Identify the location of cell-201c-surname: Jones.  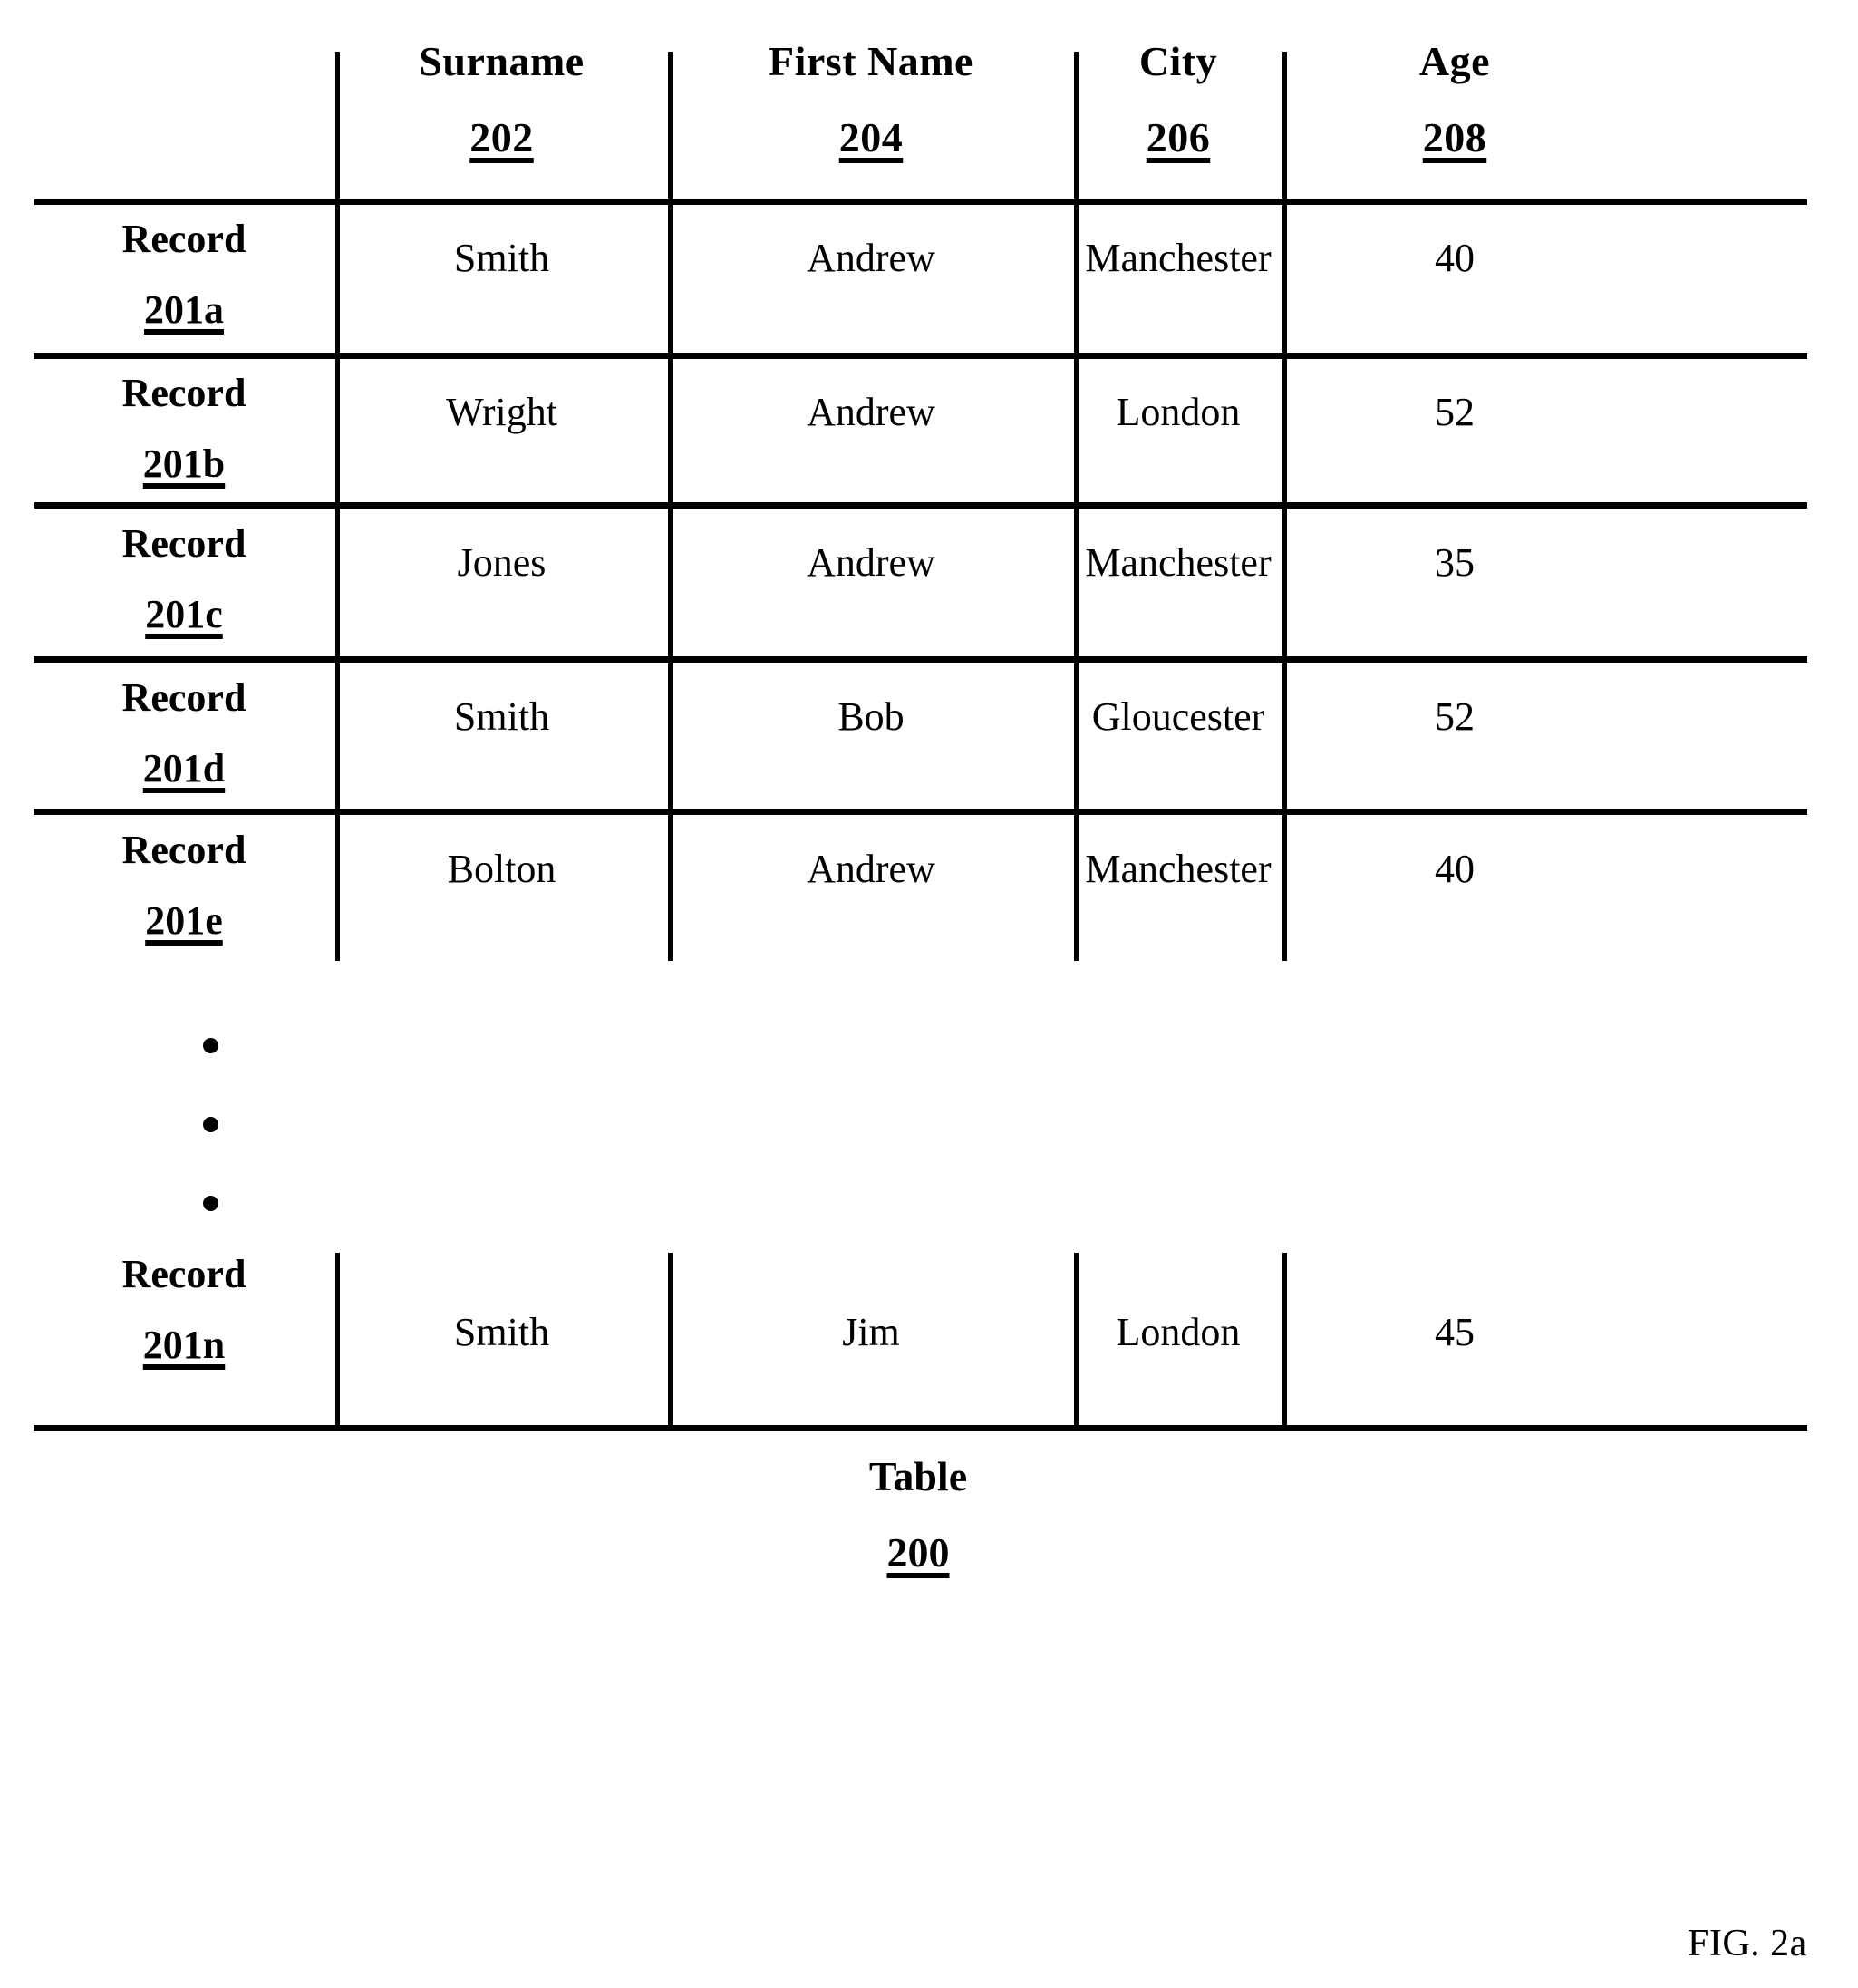
(502, 562).